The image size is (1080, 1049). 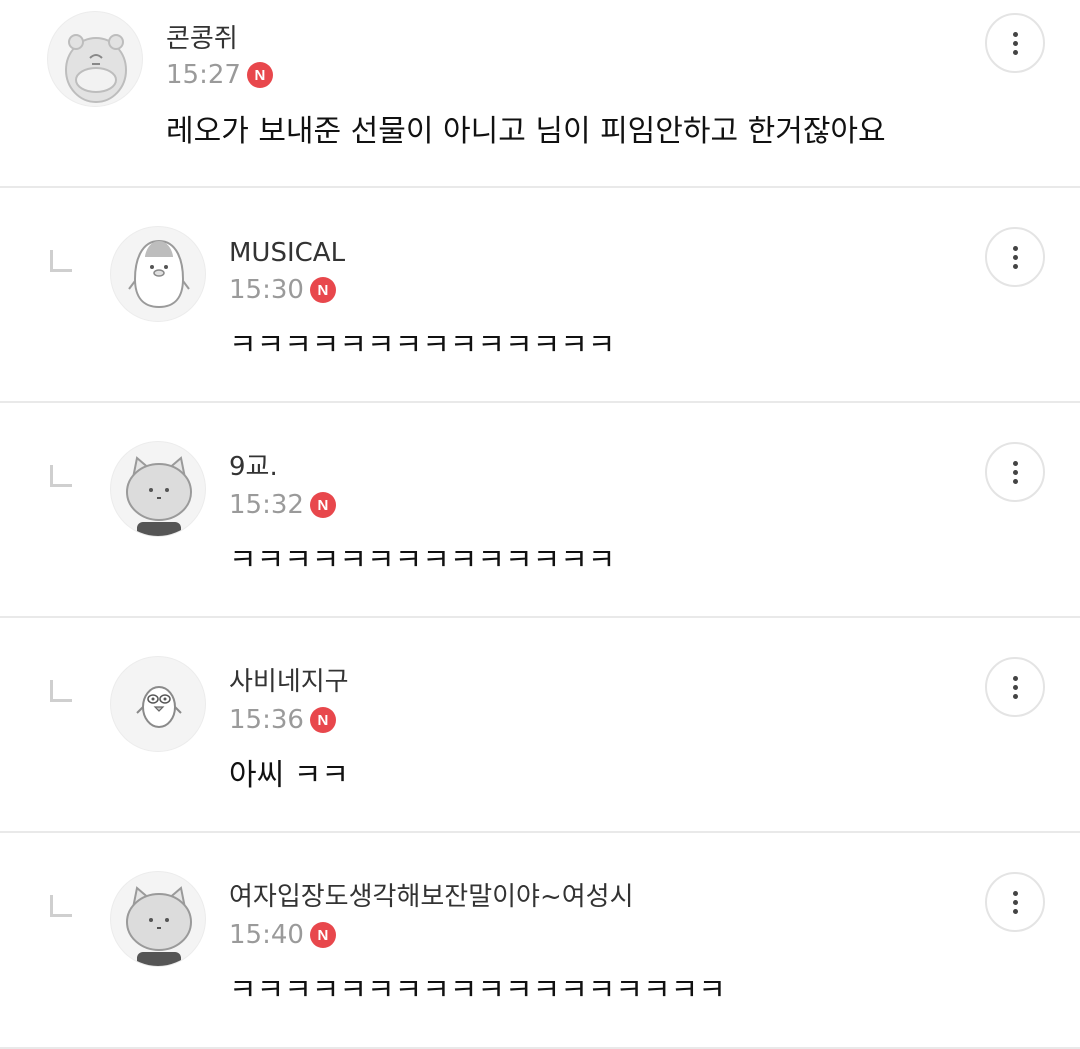 What do you see at coordinates (158, 274) in the screenshot?
I see `penguin-avatar-icon` at bounding box center [158, 274].